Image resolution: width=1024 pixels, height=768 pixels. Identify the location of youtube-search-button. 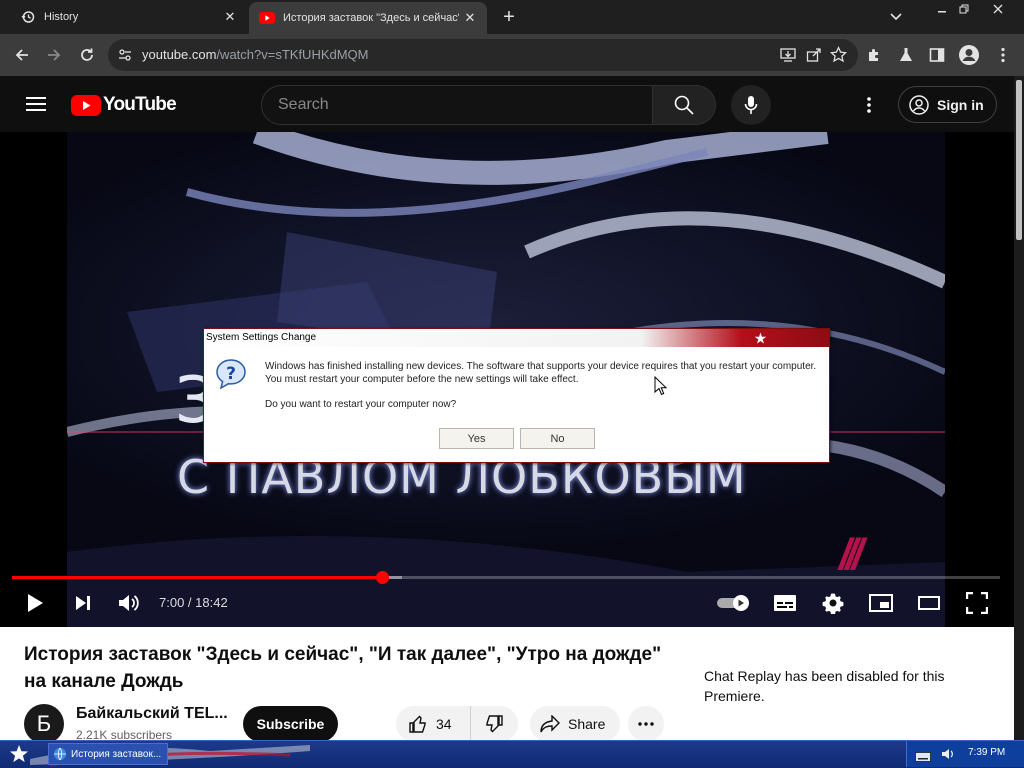
(684, 105).